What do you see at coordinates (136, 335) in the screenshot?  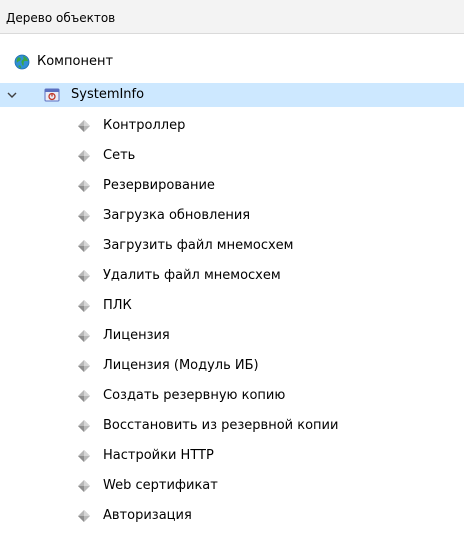 I see `tree-item-label: Лицензия` at bounding box center [136, 335].